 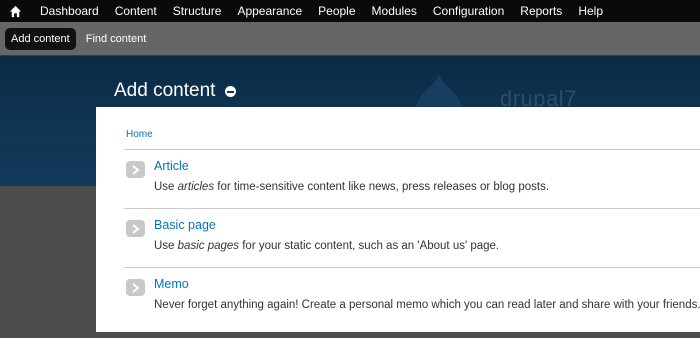 What do you see at coordinates (336, 11) in the screenshot?
I see `menu-item-people: People` at bounding box center [336, 11].